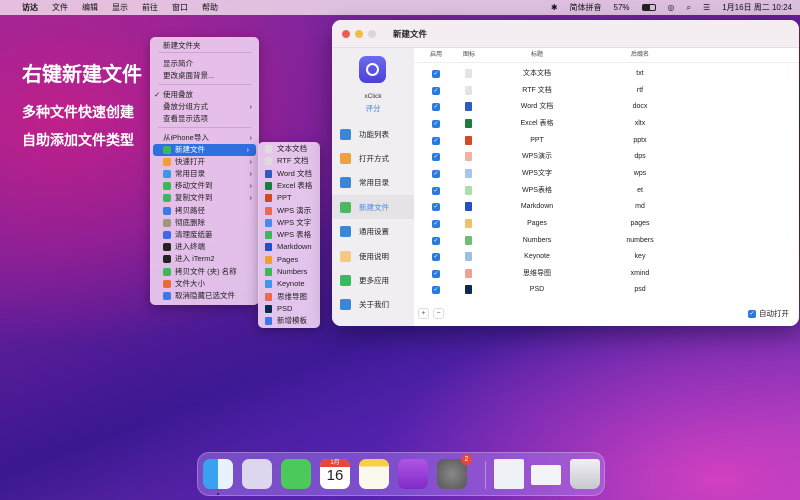  Describe the element at coordinates (210, 7) in the screenshot. I see `menu-help: 帮助` at that location.